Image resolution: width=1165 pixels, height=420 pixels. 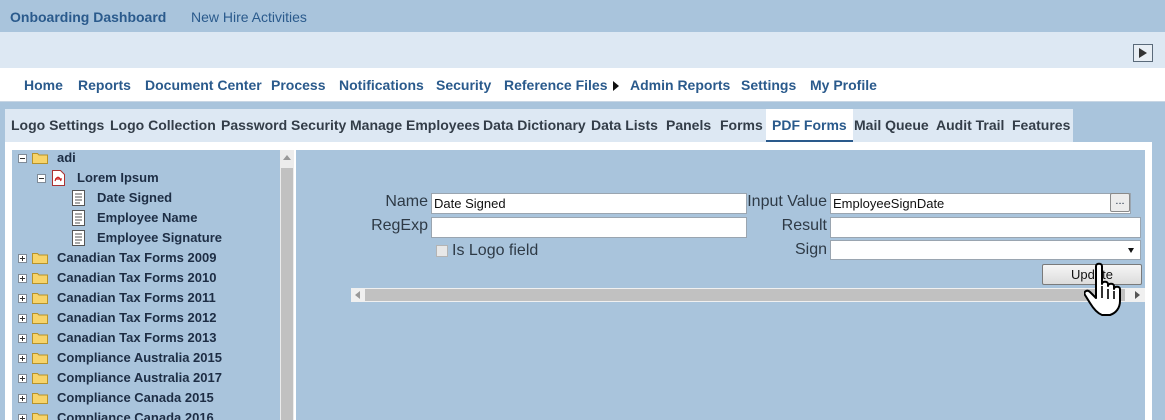 What do you see at coordinates (615, 86) in the screenshot?
I see `submenu-arrow-icon` at bounding box center [615, 86].